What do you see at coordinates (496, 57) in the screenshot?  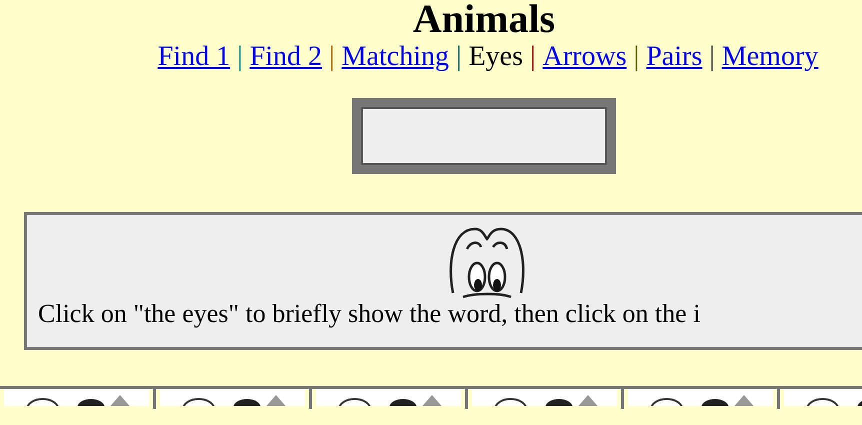 I see `current-page-label: Eyes` at bounding box center [496, 57].